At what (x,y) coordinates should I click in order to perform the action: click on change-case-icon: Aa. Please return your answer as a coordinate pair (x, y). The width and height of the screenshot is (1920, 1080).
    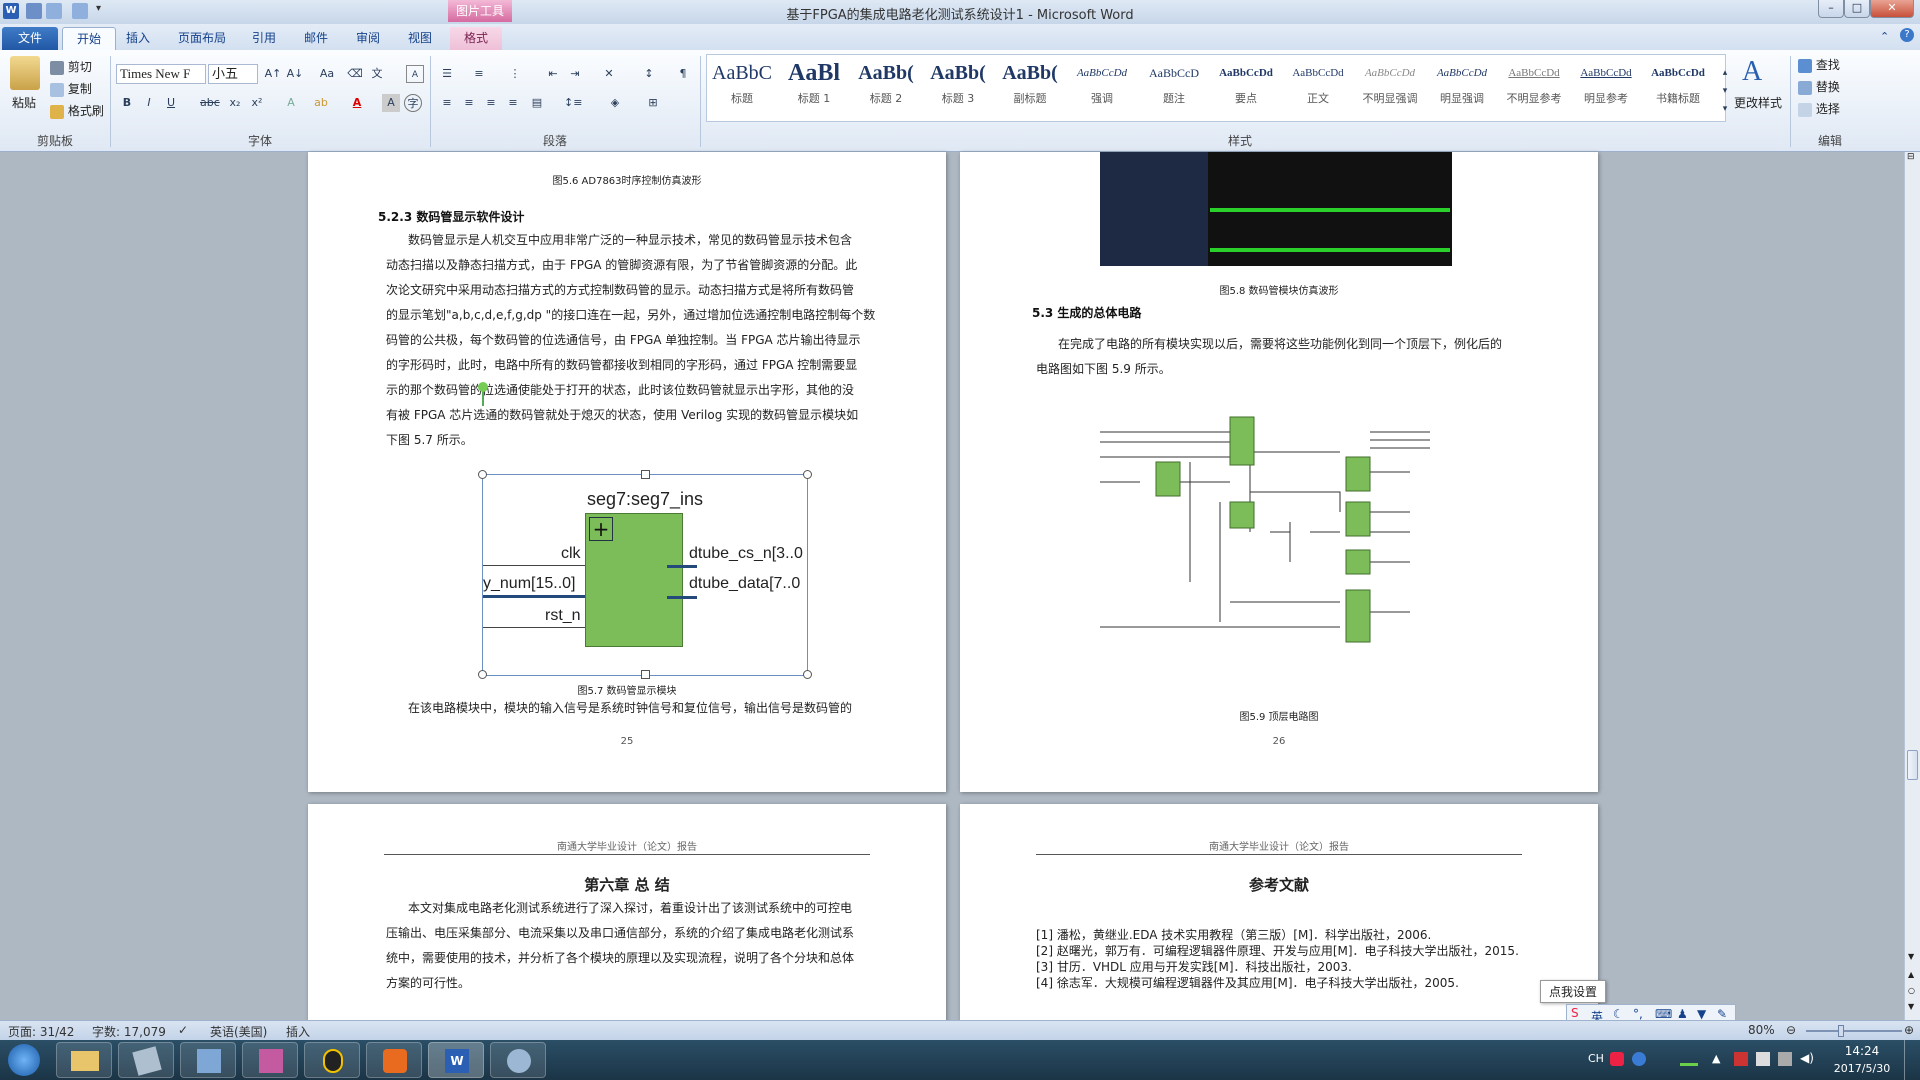
    Looking at the image, I should click on (327, 74).